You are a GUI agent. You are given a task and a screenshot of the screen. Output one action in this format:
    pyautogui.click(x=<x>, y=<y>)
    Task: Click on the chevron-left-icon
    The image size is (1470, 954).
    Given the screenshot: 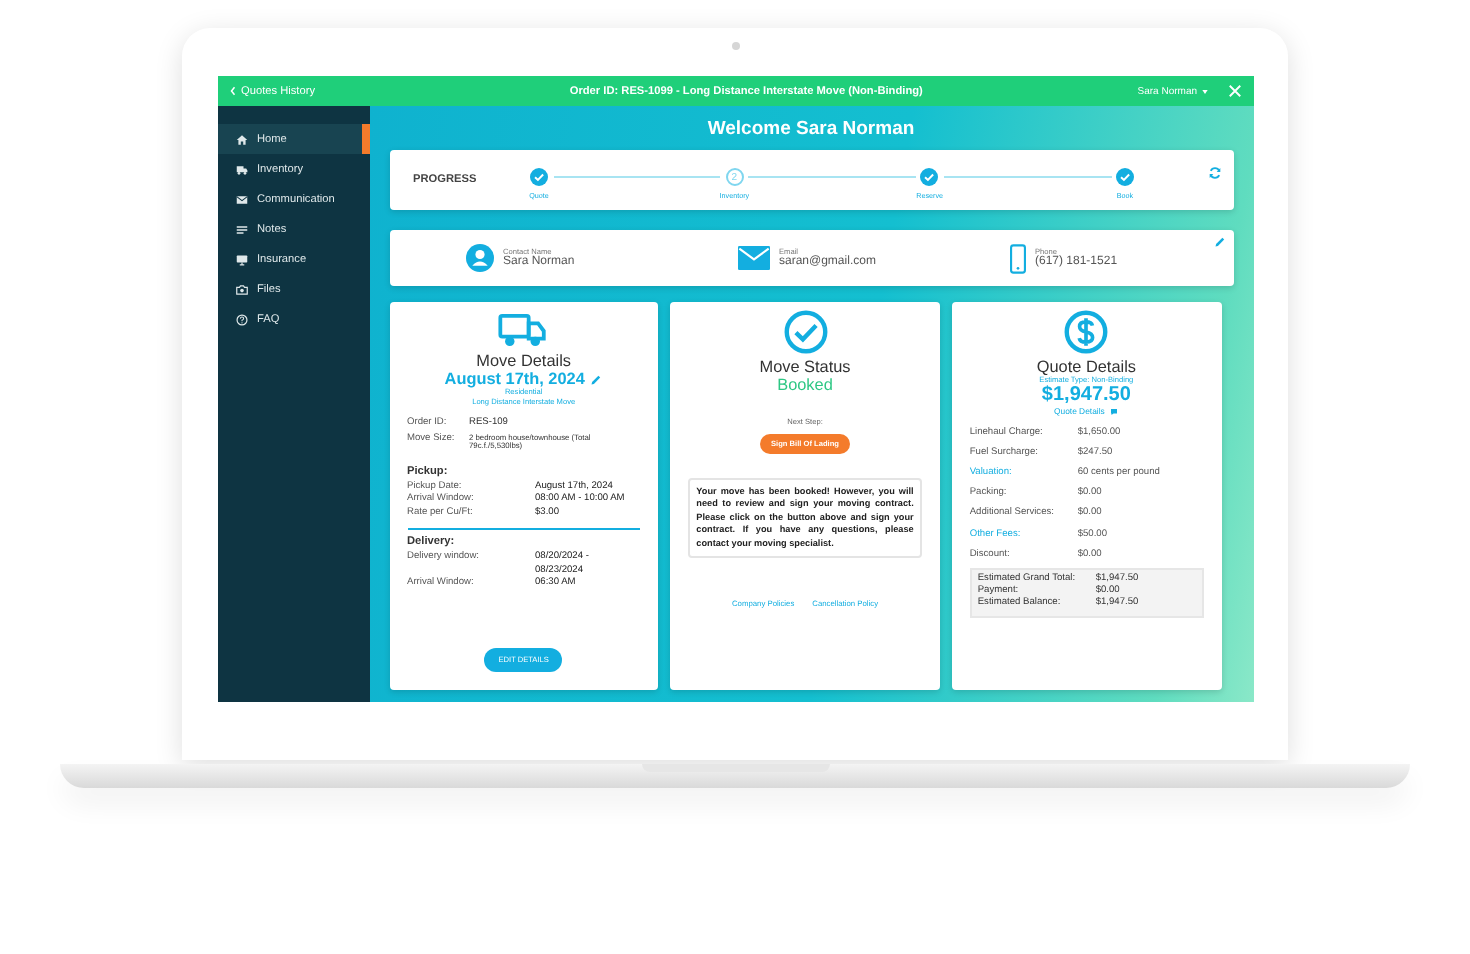 What is the action you would take?
    pyautogui.click(x=232, y=91)
    